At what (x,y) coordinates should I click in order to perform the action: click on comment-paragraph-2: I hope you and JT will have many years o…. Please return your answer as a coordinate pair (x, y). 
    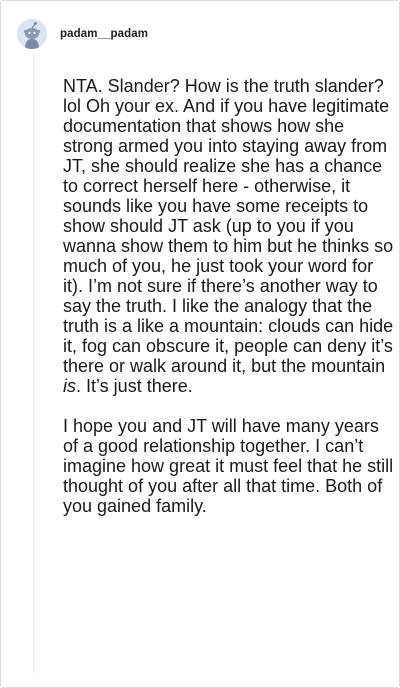
    Looking at the image, I should click on (228, 466).